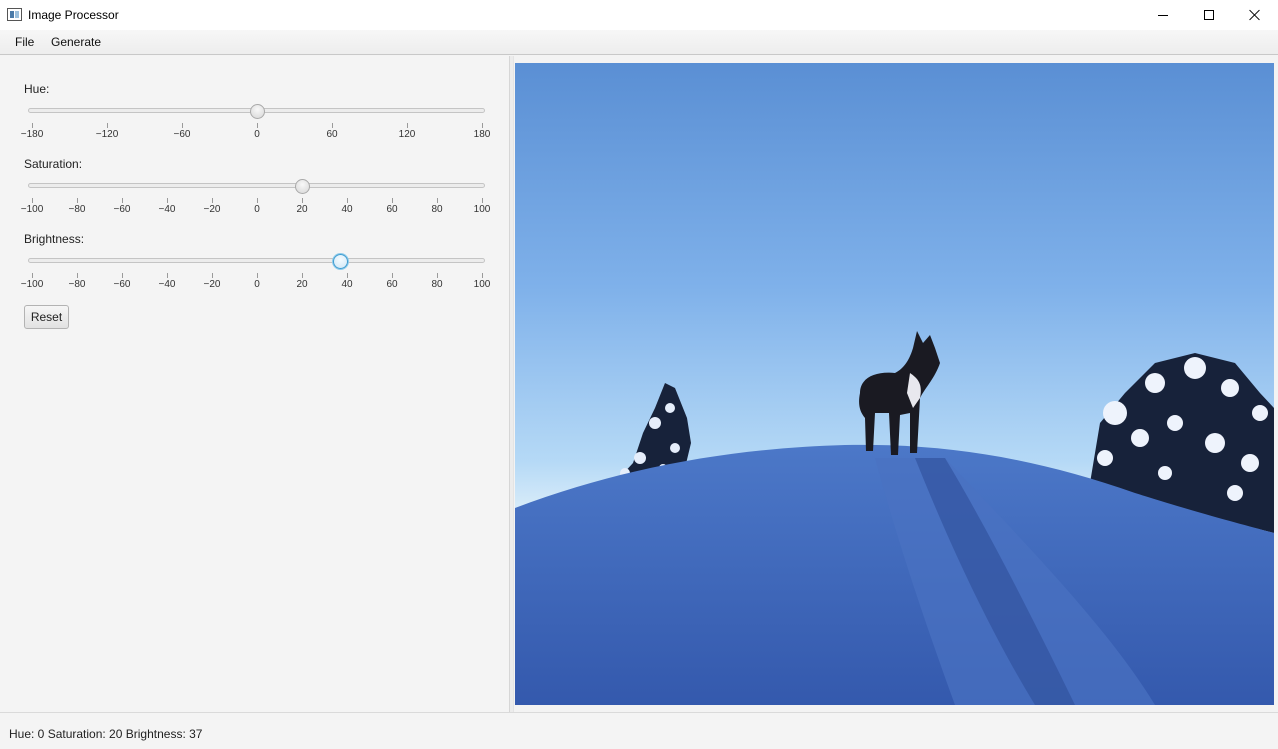 The height and width of the screenshot is (749, 1278). Describe the element at coordinates (482, 284) in the screenshot. I see `brightness-tick-label: 100` at that location.